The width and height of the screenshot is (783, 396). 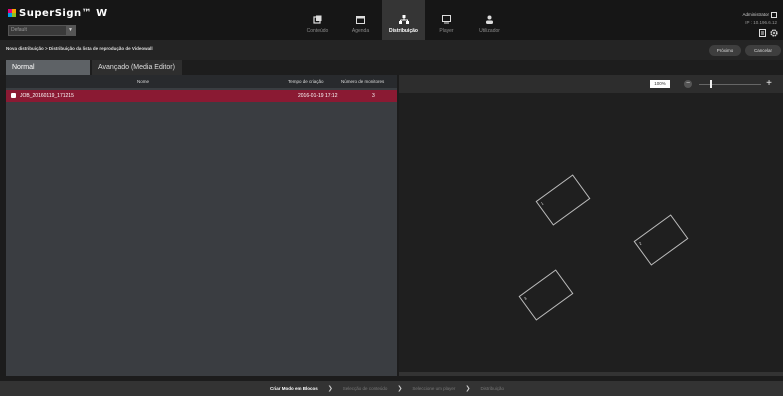 What do you see at coordinates (137, 67) in the screenshot?
I see `tab-advanced: Avançado (Media Editor)` at bounding box center [137, 67].